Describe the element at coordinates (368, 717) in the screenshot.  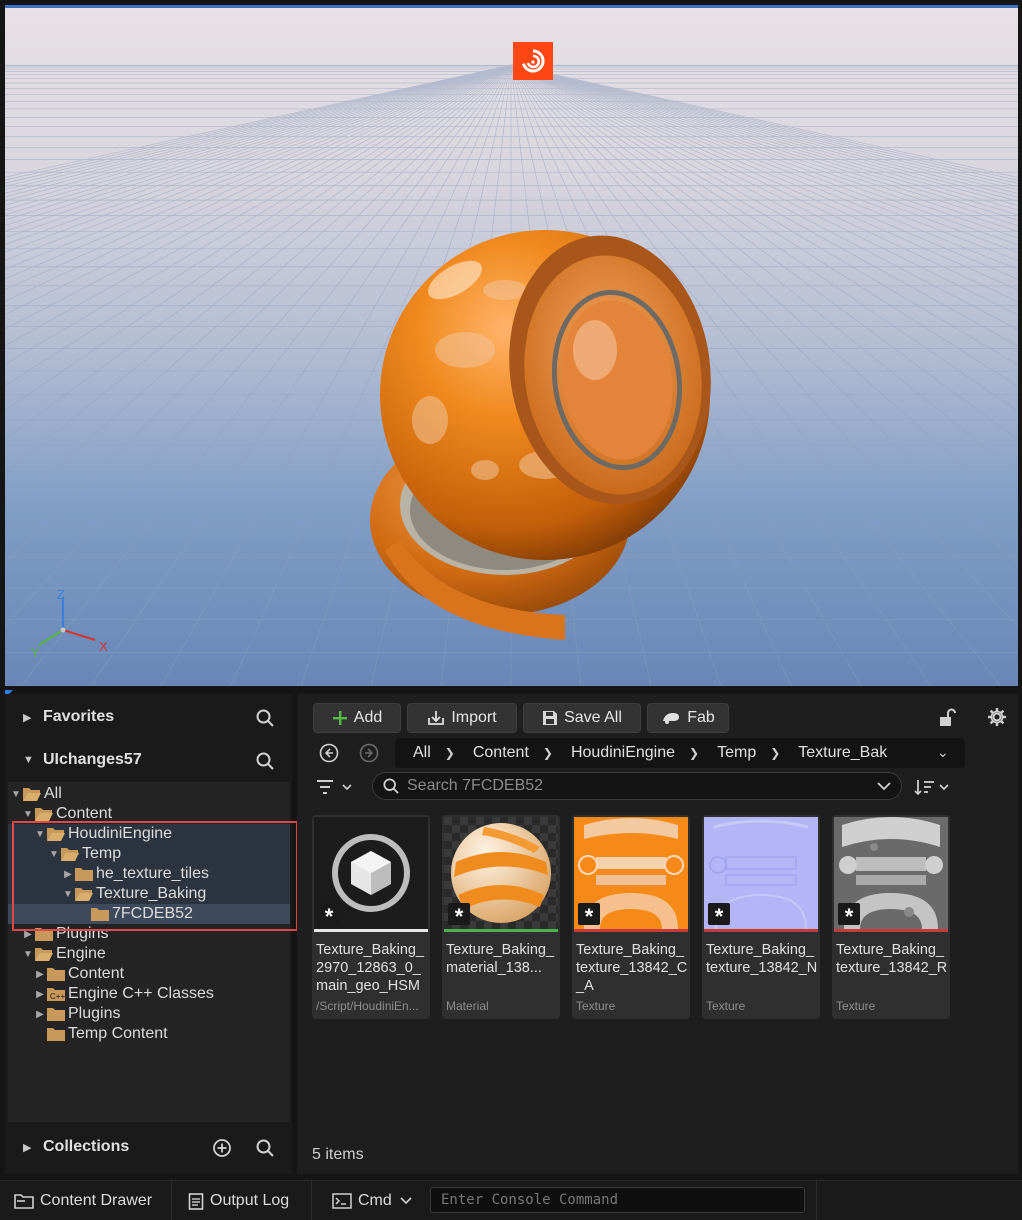
I see `add-label: Add` at that location.